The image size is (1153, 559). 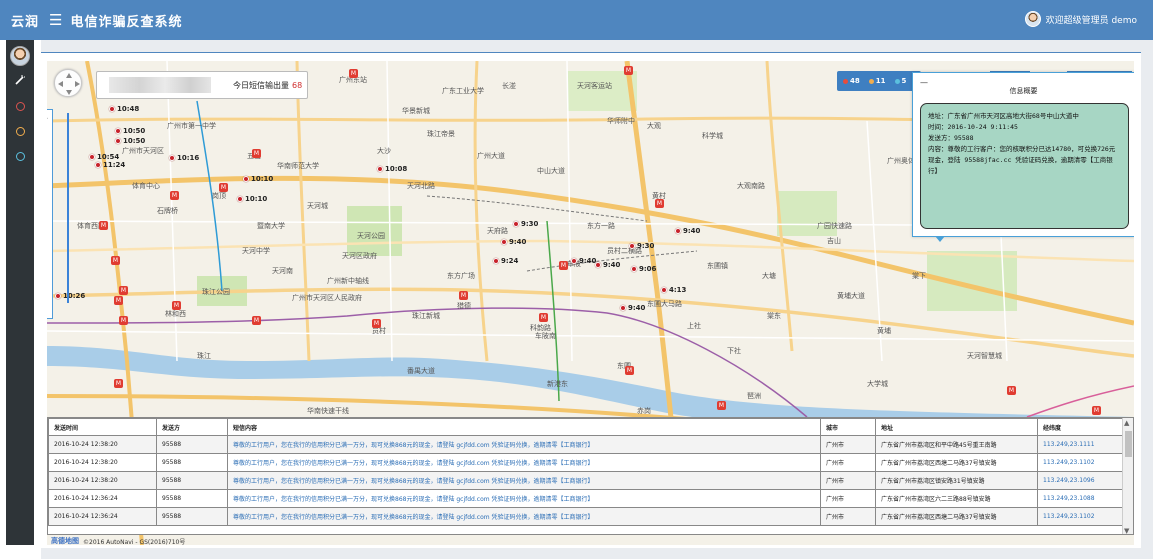 What do you see at coordinates (1080, 444) in the screenshot?
I see `cell-coords: 113.249,23.1111` at bounding box center [1080, 444].